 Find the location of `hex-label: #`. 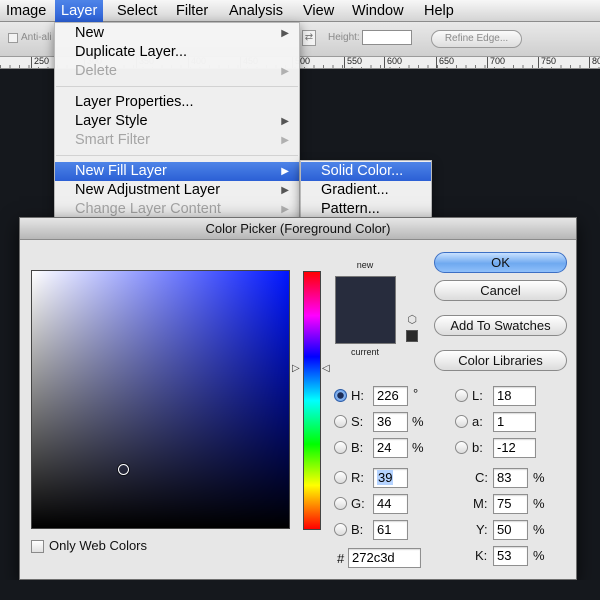

hex-label: # is located at coordinates (341, 558).